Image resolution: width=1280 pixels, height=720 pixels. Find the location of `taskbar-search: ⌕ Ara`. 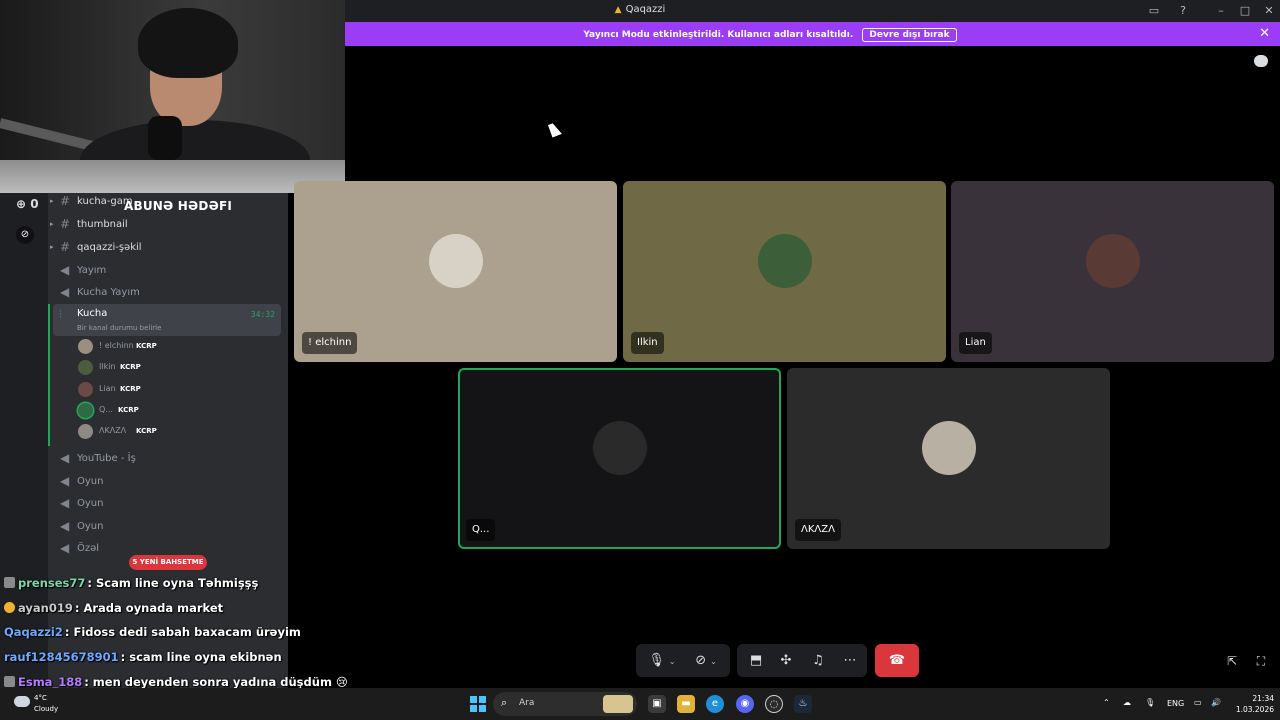

taskbar-search: ⌕ Ara is located at coordinates (565, 704).